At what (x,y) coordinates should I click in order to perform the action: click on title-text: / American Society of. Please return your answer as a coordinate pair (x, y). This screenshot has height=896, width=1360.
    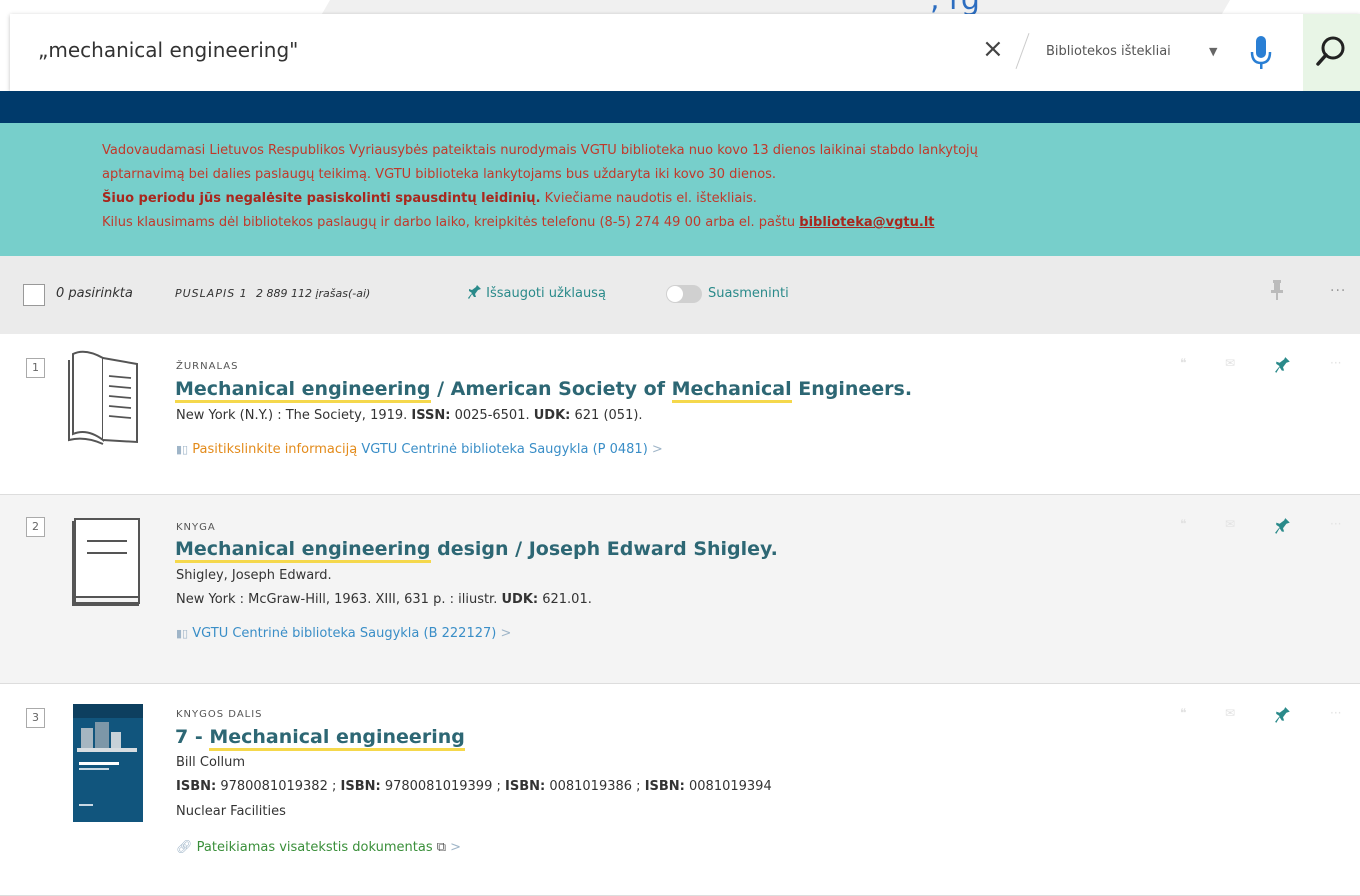
    Looking at the image, I should click on (551, 389).